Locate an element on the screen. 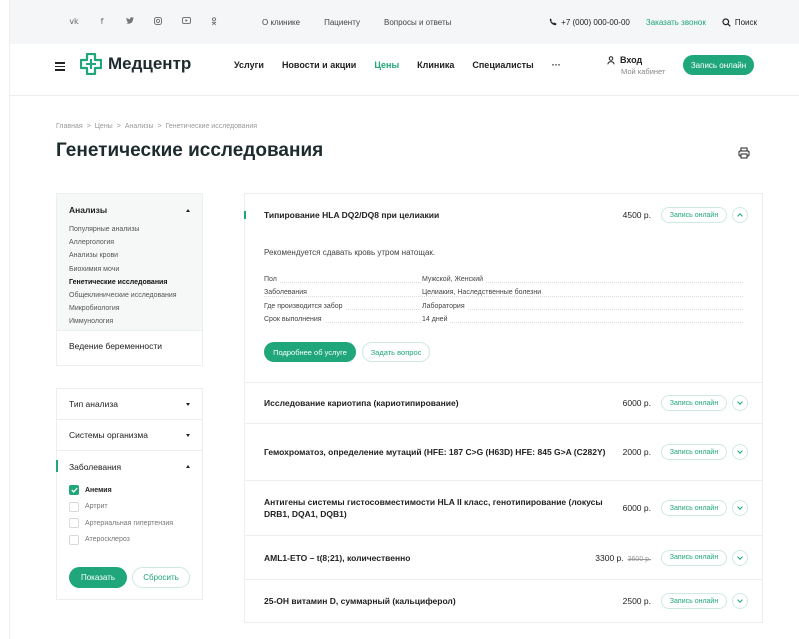  cabinet-label: Мой кабинет is located at coordinates (643, 71).